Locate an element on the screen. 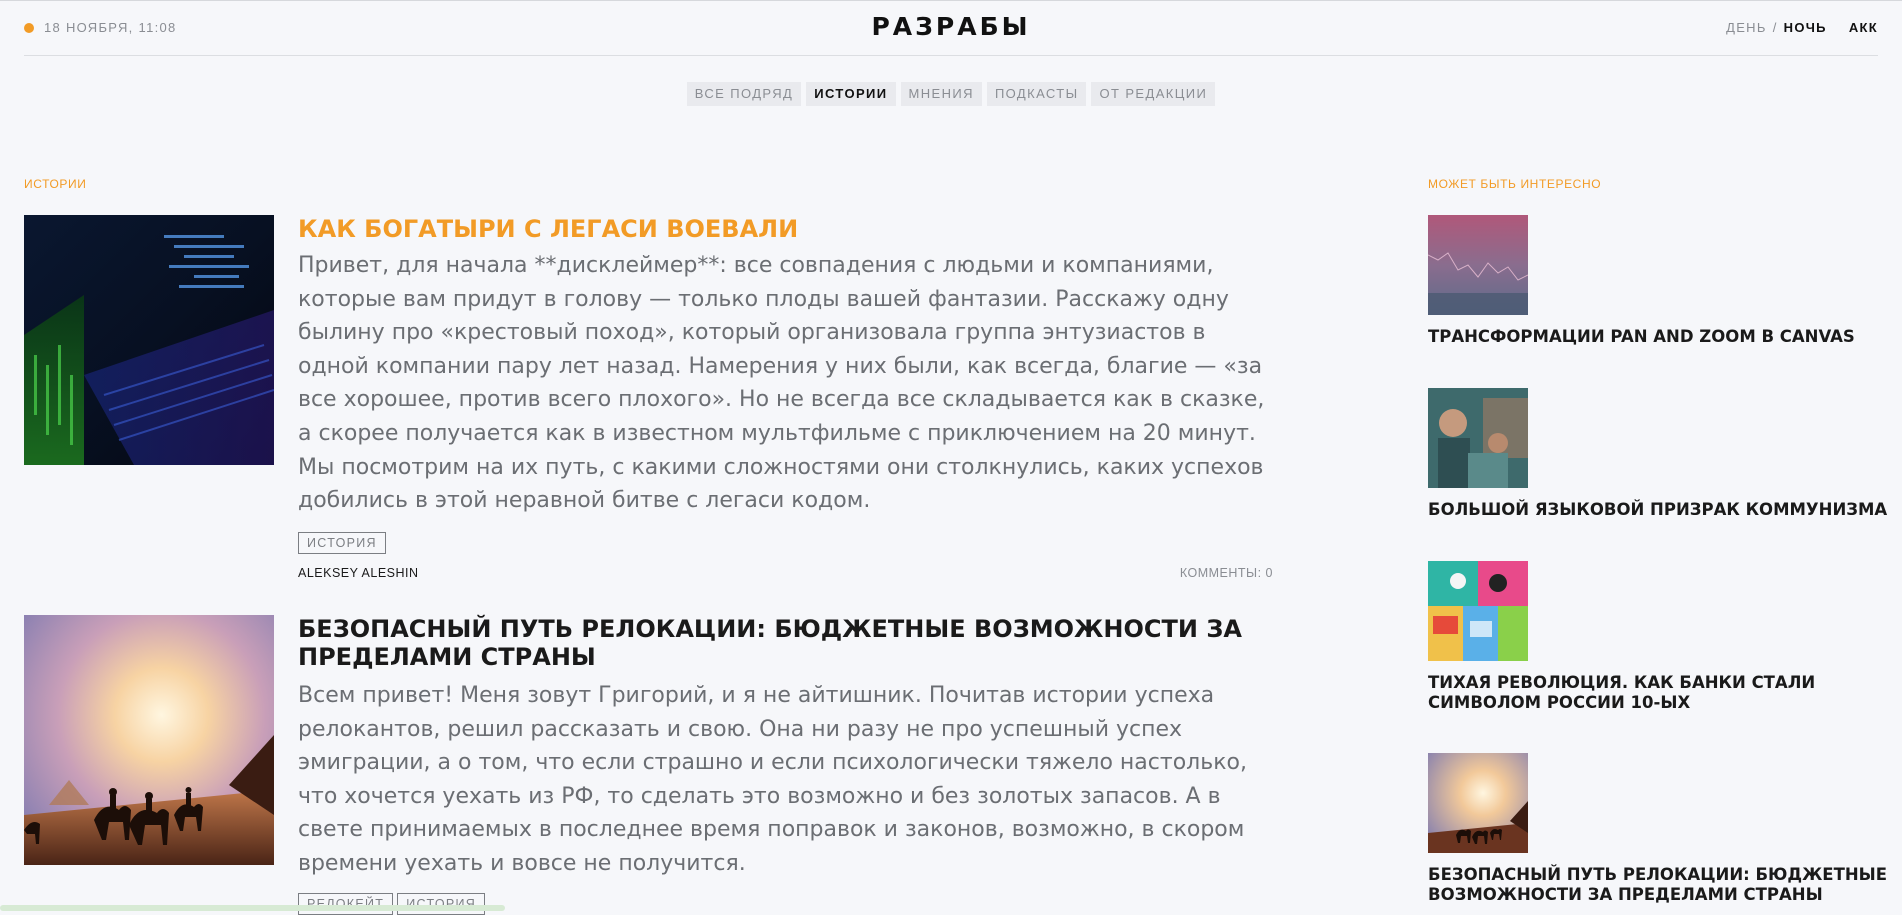 Image resolution: width=1902 pixels, height=915 pixels. article-title: КАК БОГАТЫРИ С ЛЕГАСИ ВОЕВАЛИ is located at coordinates (785, 229).